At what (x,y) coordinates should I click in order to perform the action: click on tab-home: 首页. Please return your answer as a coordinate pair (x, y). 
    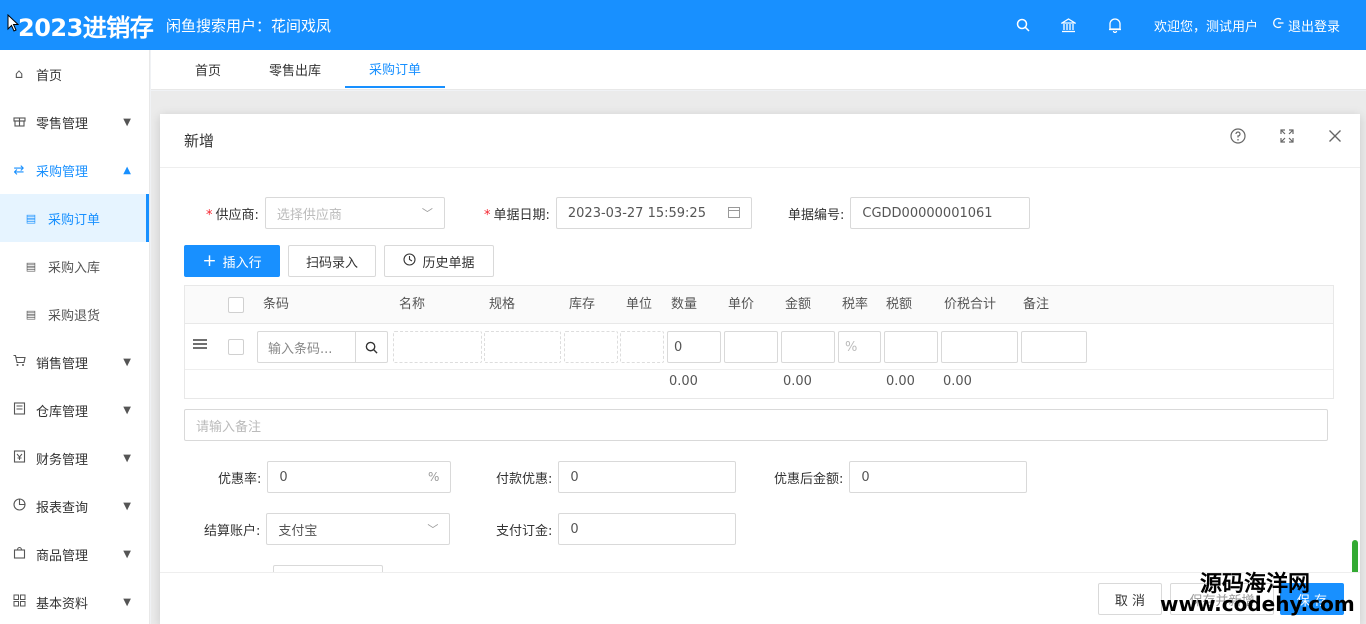
    Looking at the image, I should click on (208, 69).